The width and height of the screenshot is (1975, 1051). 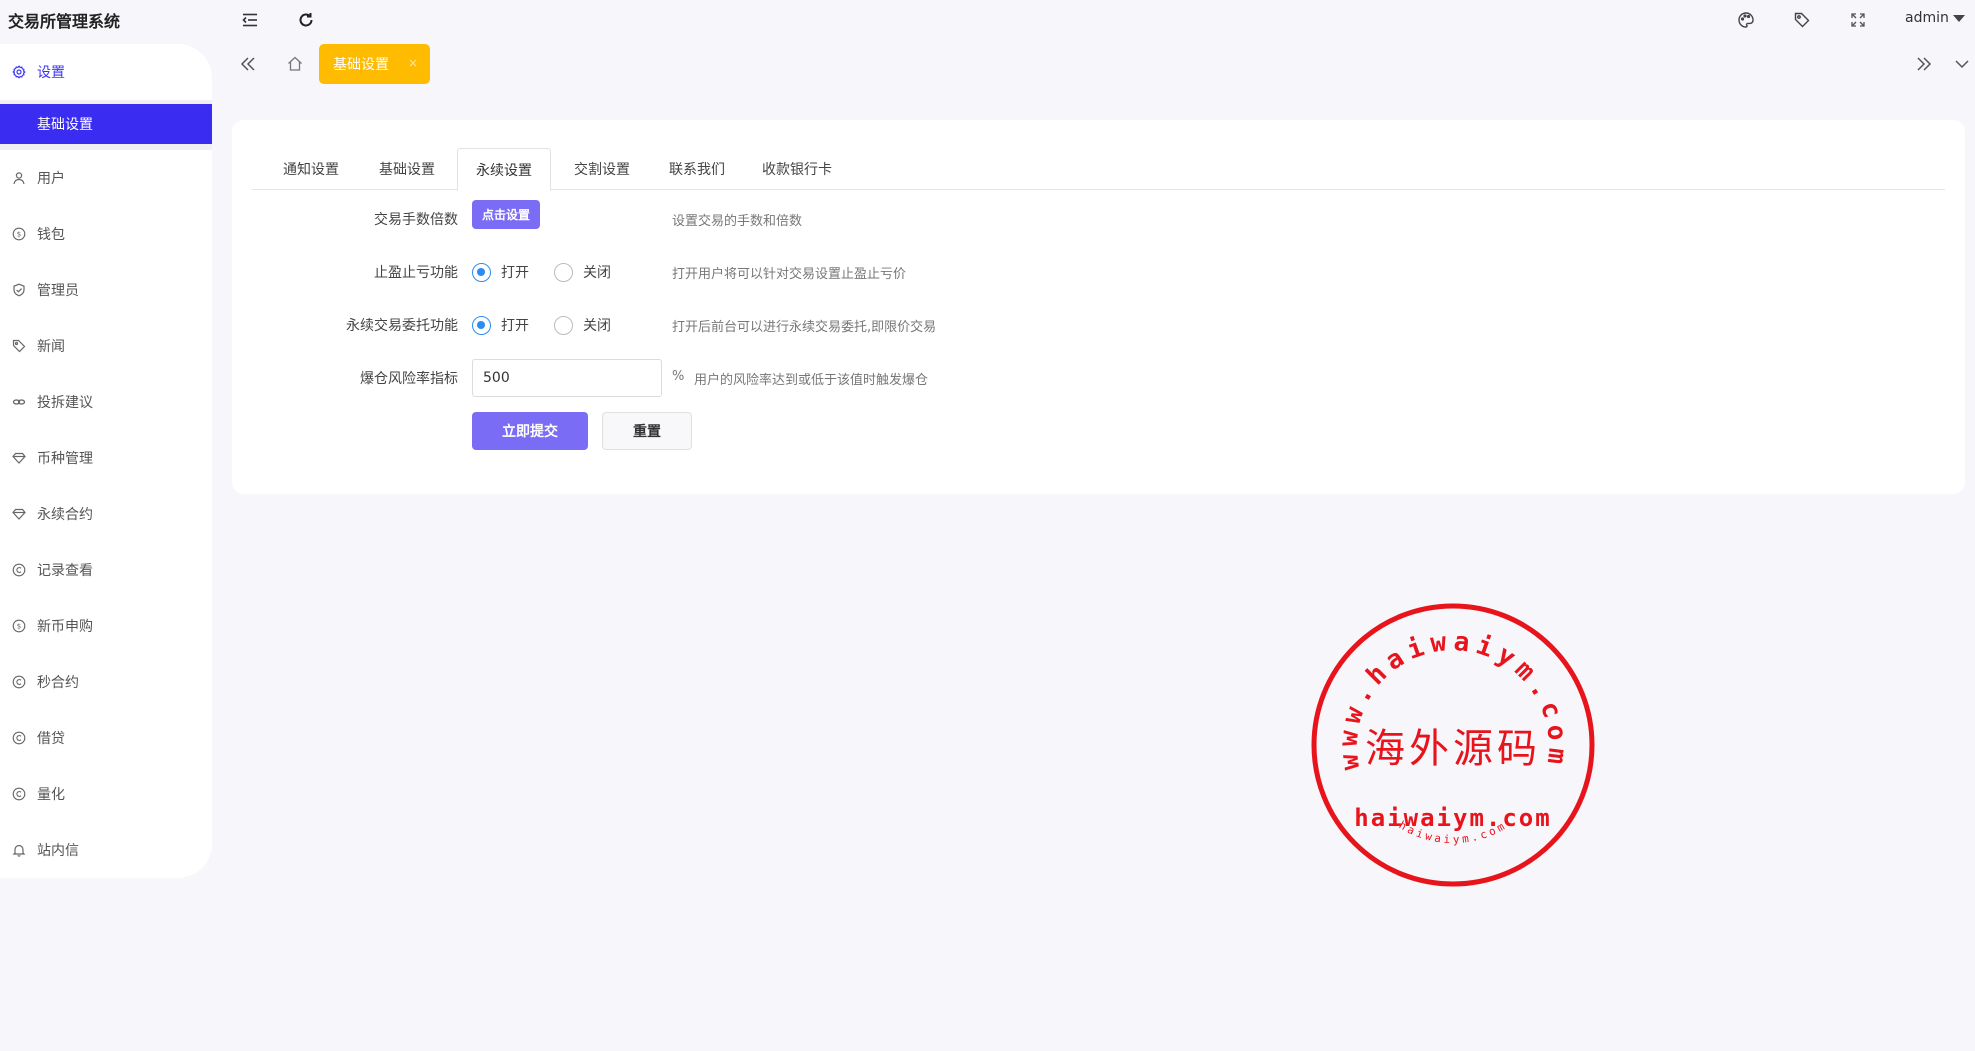 What do you see at coordinates (1858, 20) in the screenshot?
I see `fullscreen-icon` at bounding box center [1858, 20].